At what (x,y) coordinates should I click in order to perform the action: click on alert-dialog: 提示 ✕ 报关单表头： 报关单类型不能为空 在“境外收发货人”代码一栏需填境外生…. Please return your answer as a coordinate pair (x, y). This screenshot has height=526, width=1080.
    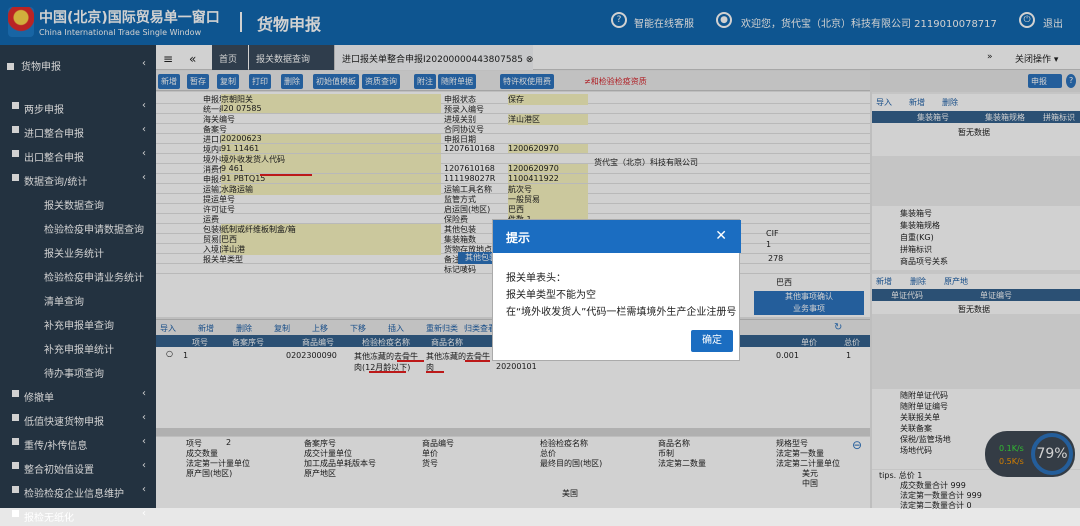
    Looking at the image, I should click on (616, 290).